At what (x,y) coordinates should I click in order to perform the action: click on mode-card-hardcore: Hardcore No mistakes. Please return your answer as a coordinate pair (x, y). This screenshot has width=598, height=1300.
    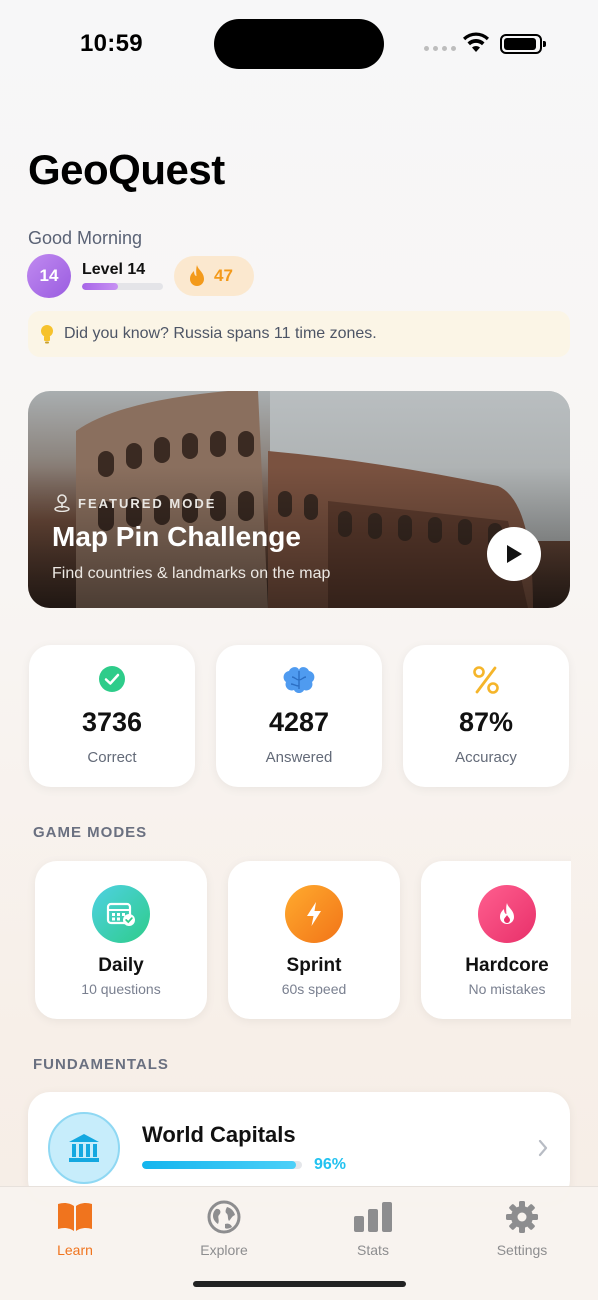
    Looking at the image, I should click on (496, 940).